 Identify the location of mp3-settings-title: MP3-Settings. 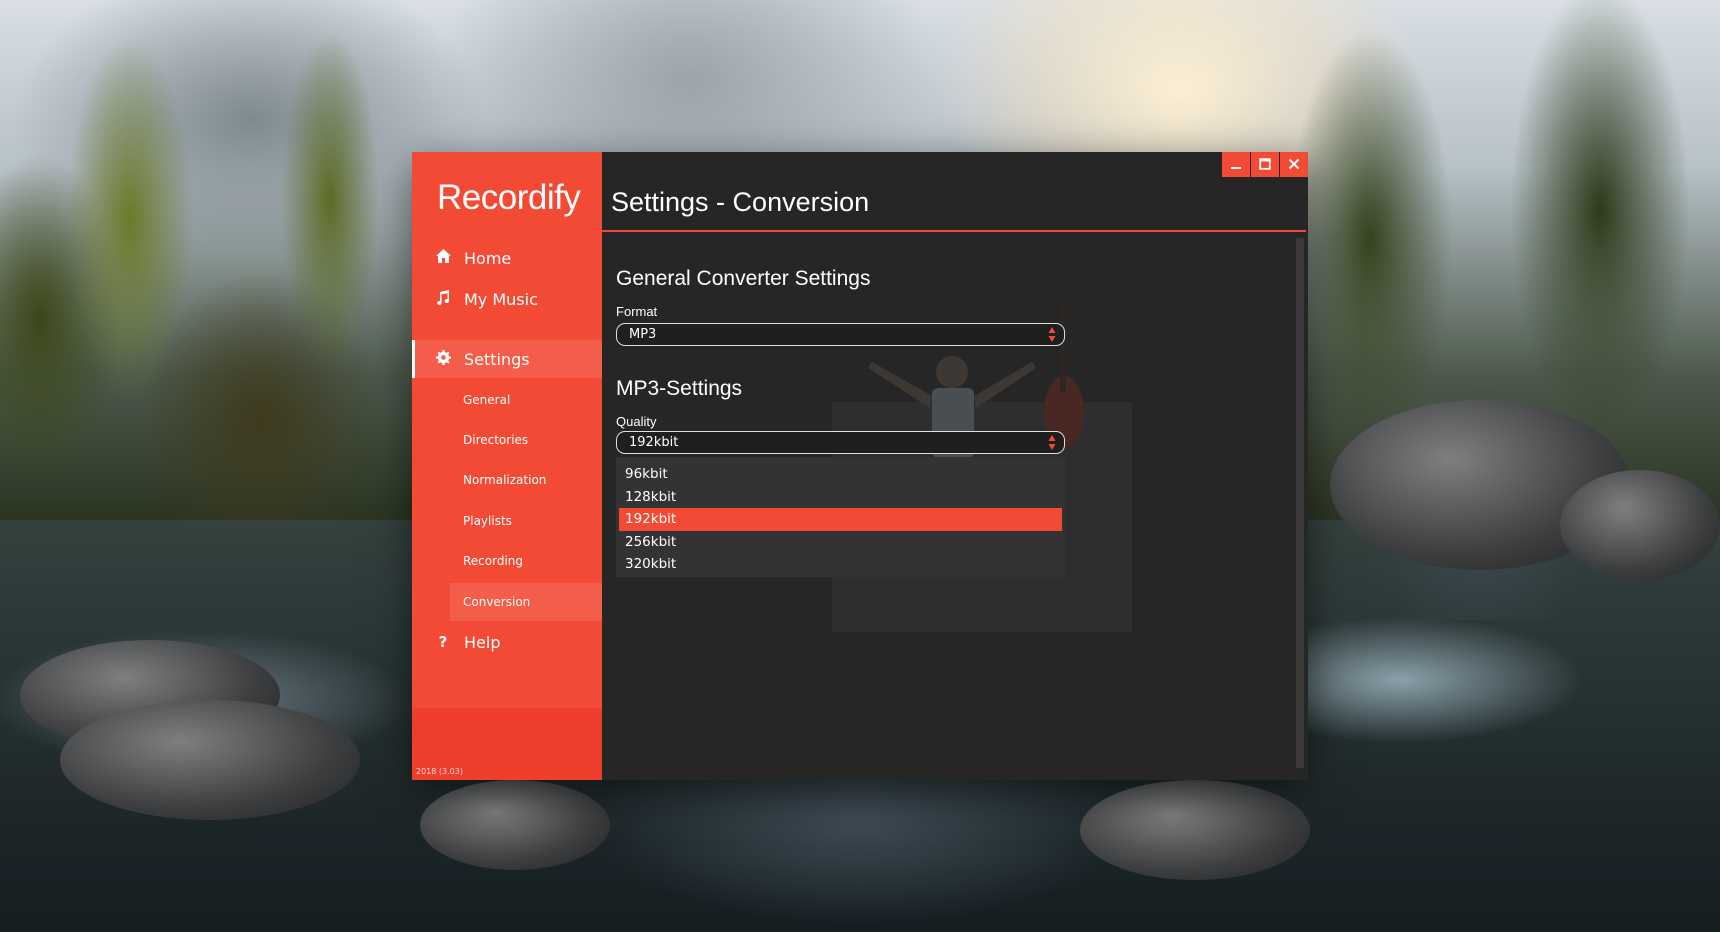
(679, 388).